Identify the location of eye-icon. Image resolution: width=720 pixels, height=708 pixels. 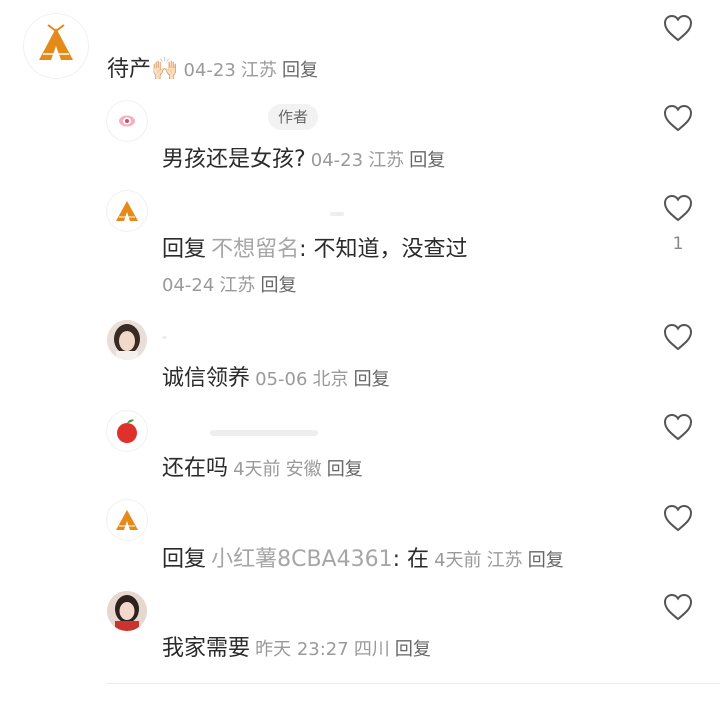
(127, 121).